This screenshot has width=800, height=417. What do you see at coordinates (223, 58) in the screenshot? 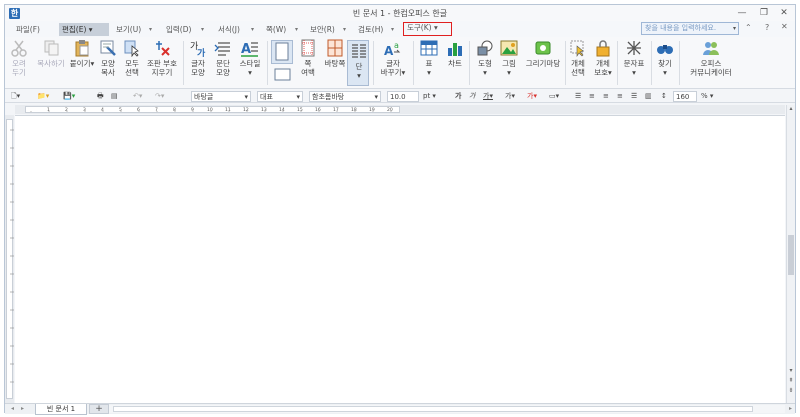
I see `para-shape-button: 문단 모양` at bounding box center [223, 58].